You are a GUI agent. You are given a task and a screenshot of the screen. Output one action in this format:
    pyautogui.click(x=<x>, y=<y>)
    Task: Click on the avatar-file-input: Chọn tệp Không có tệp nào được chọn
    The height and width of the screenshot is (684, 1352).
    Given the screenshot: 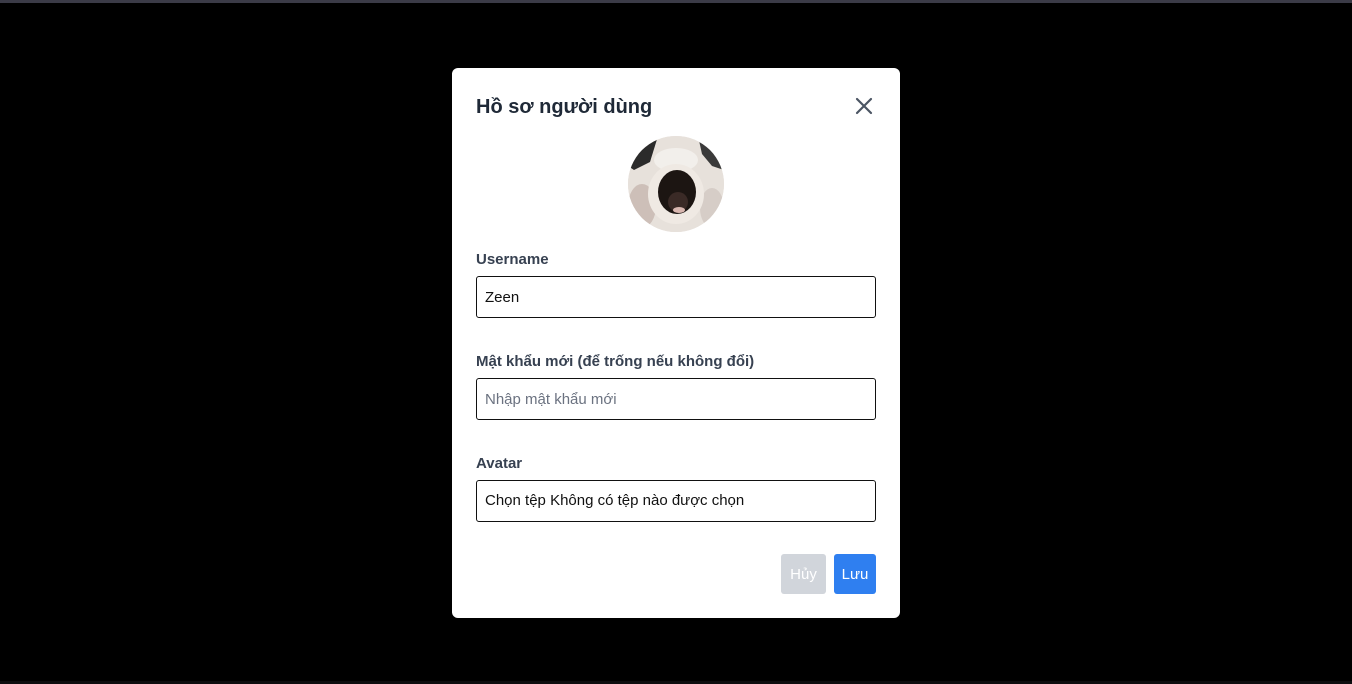 What is the action you would take?
    pyautogui.click(x=676, y=501)
    